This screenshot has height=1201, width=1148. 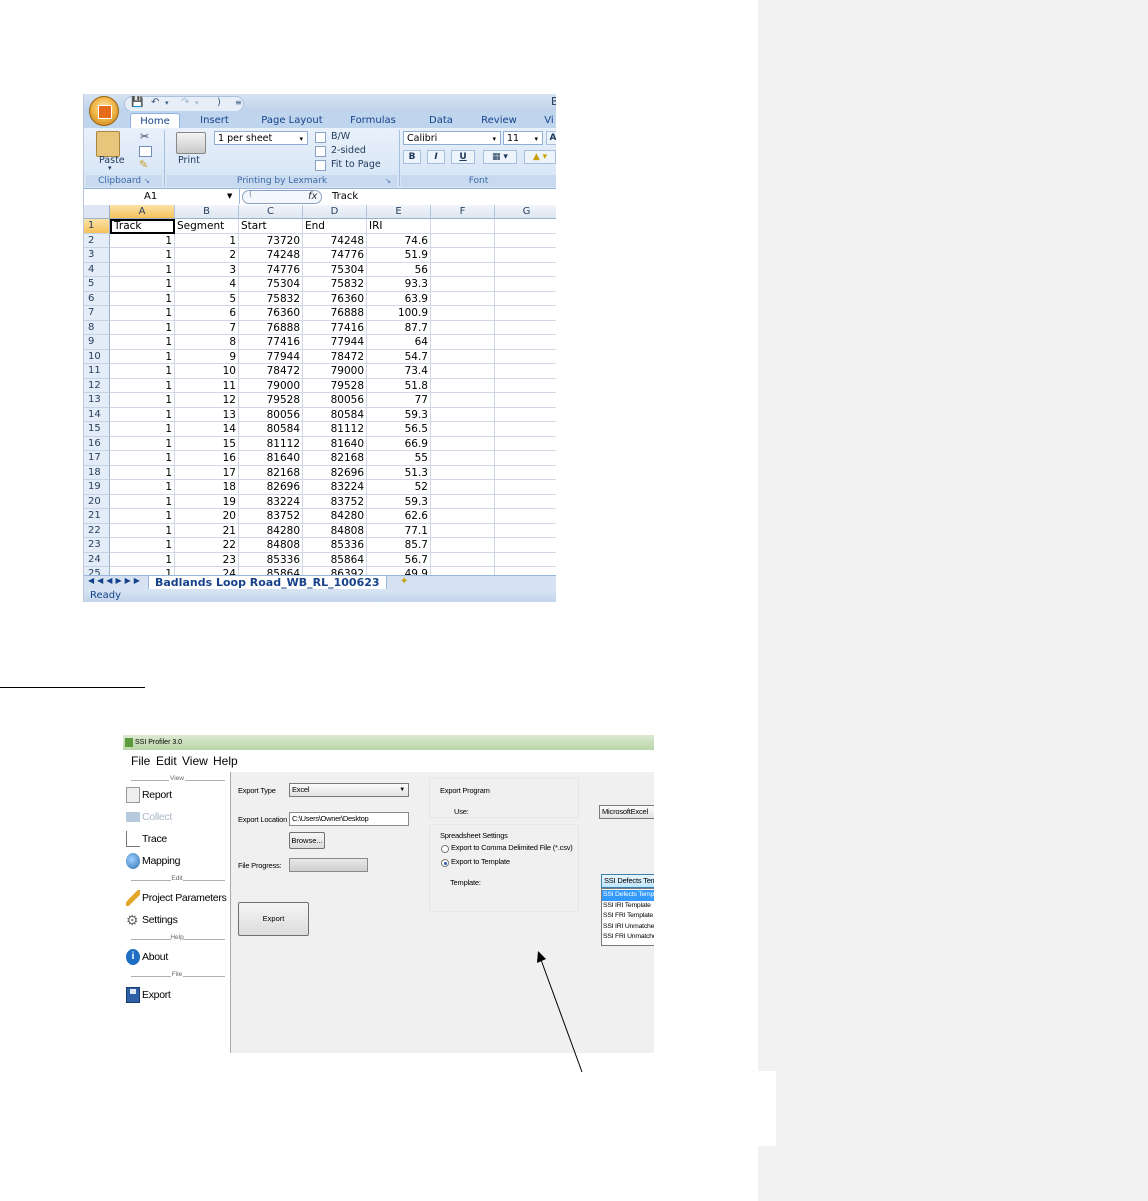 I want to click on cell: 56, so click(x=399, y=269).